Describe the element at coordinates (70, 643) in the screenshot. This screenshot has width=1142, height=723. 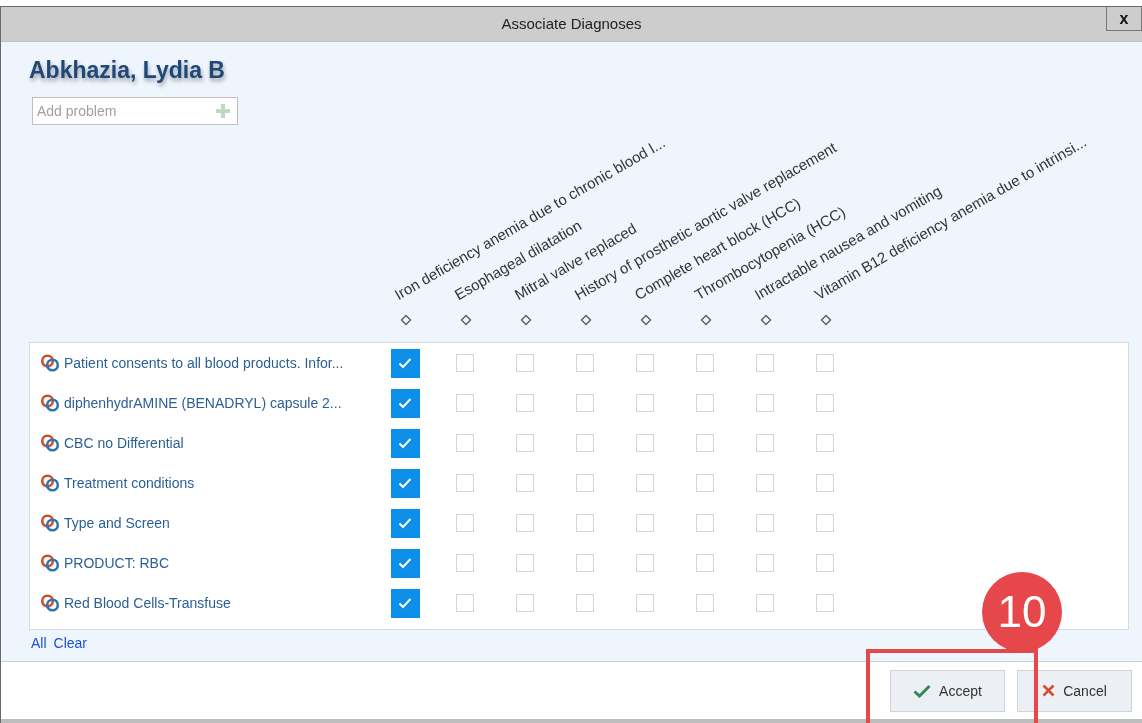
I see `select-link: Clear` at that location.